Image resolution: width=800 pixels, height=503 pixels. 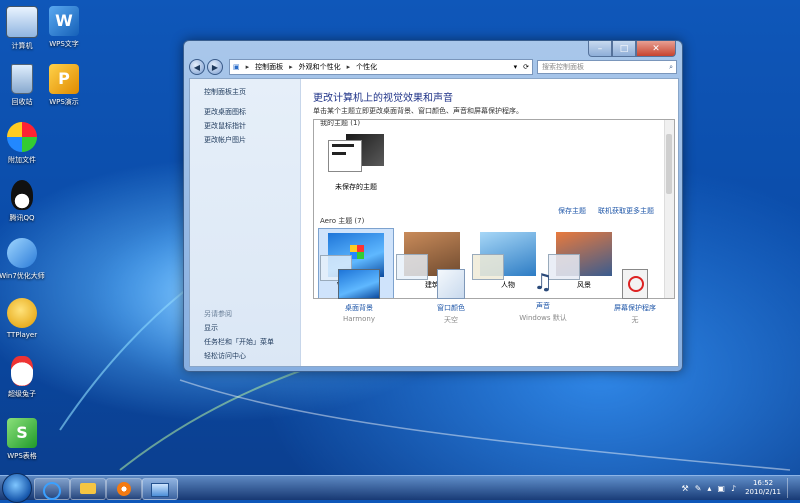 What do you see at coordinates (64, 79) in the screenshot?
I see `wps-presentation-icon: P` at bounding box center [64, 79].